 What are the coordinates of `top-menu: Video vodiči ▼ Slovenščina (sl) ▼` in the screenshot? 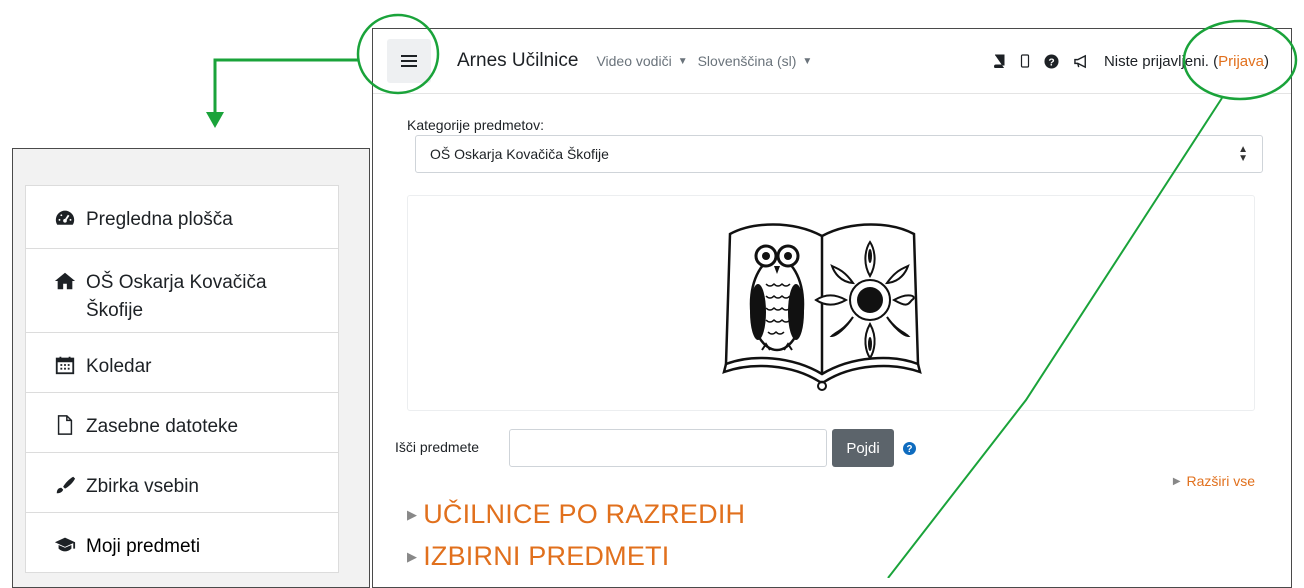 It's located at (709, 61).